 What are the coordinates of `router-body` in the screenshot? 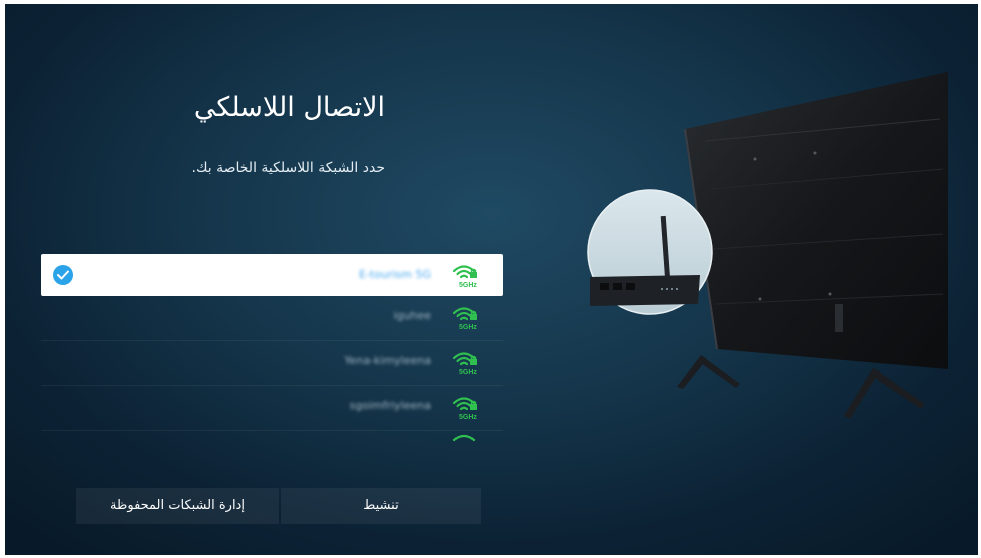 It's located at (645, 290).